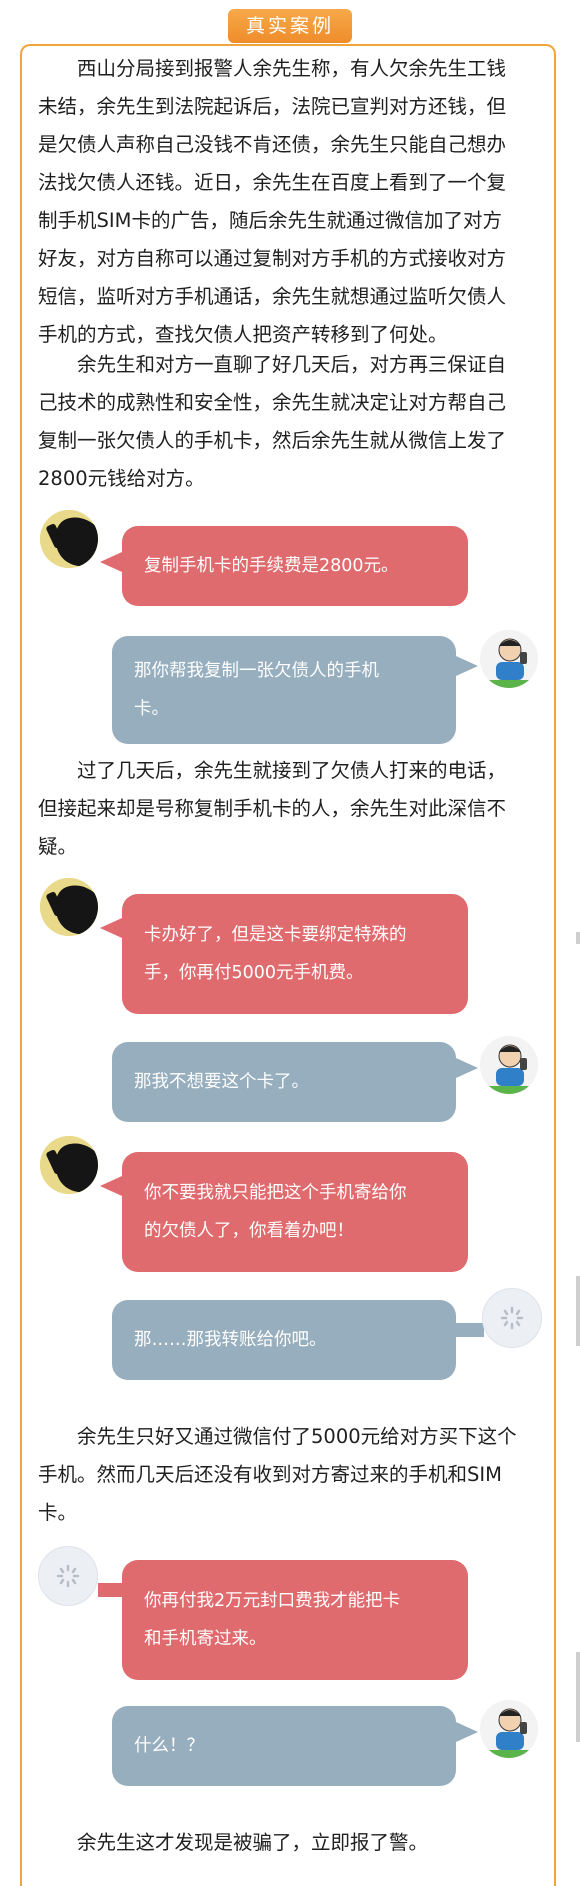 The height and width of the screenshot is (1886, 580). I want to click on text-line: 法找欠债人还钱。近日，余先生在百度上看到了一个复, so click(272, 182).